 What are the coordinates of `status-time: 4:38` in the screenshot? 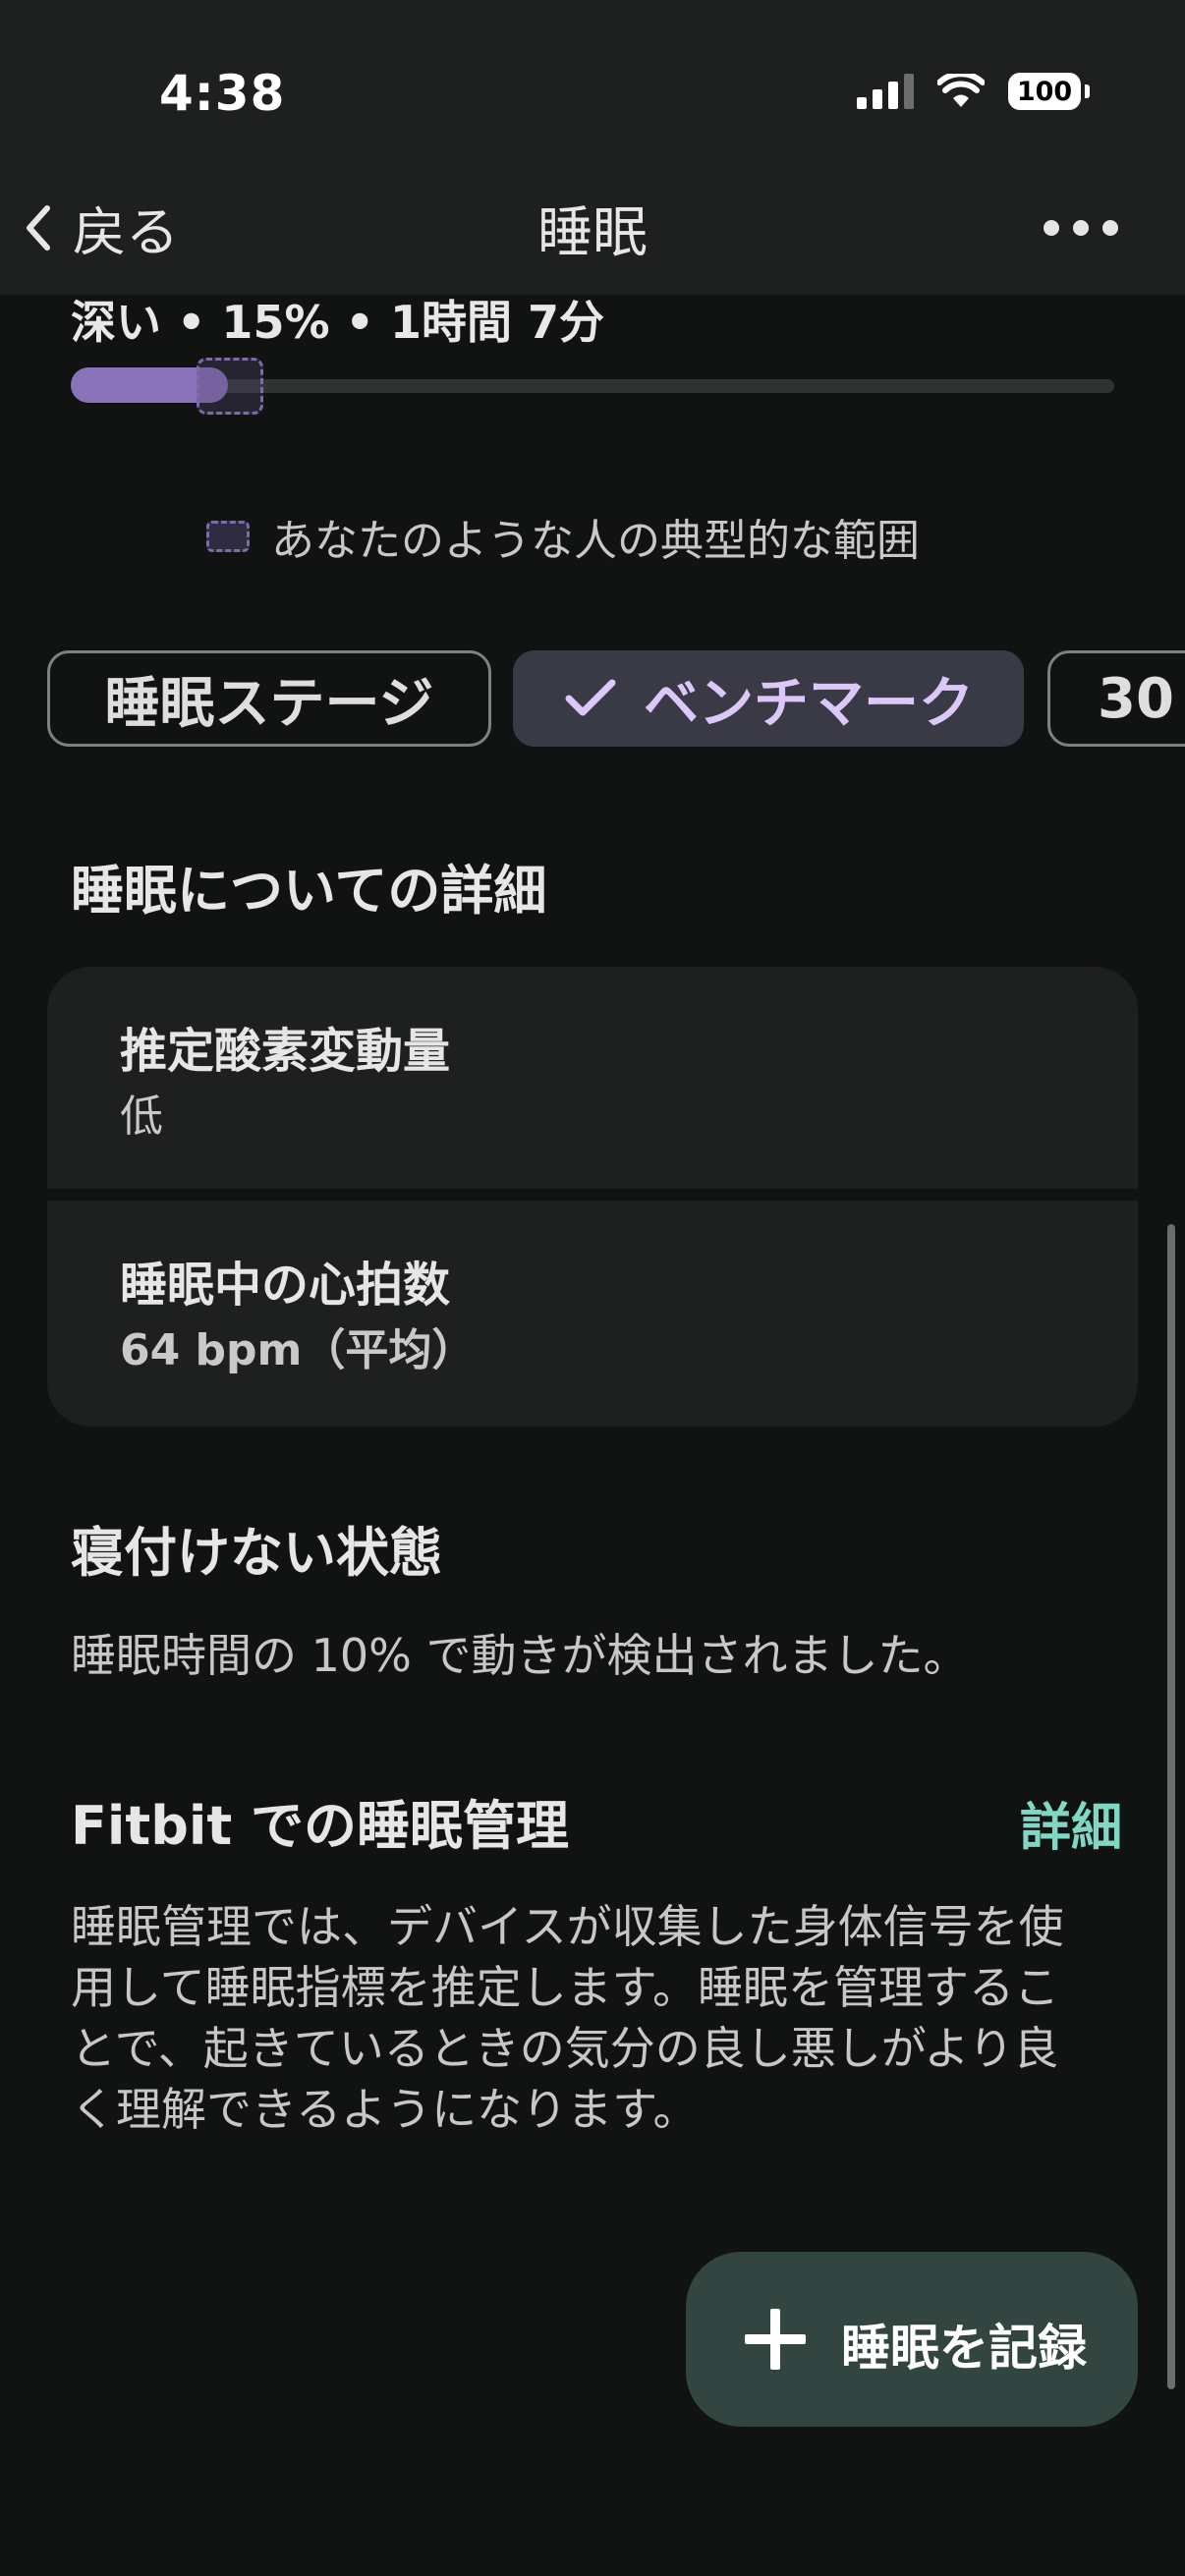 It's located at (223, 93).